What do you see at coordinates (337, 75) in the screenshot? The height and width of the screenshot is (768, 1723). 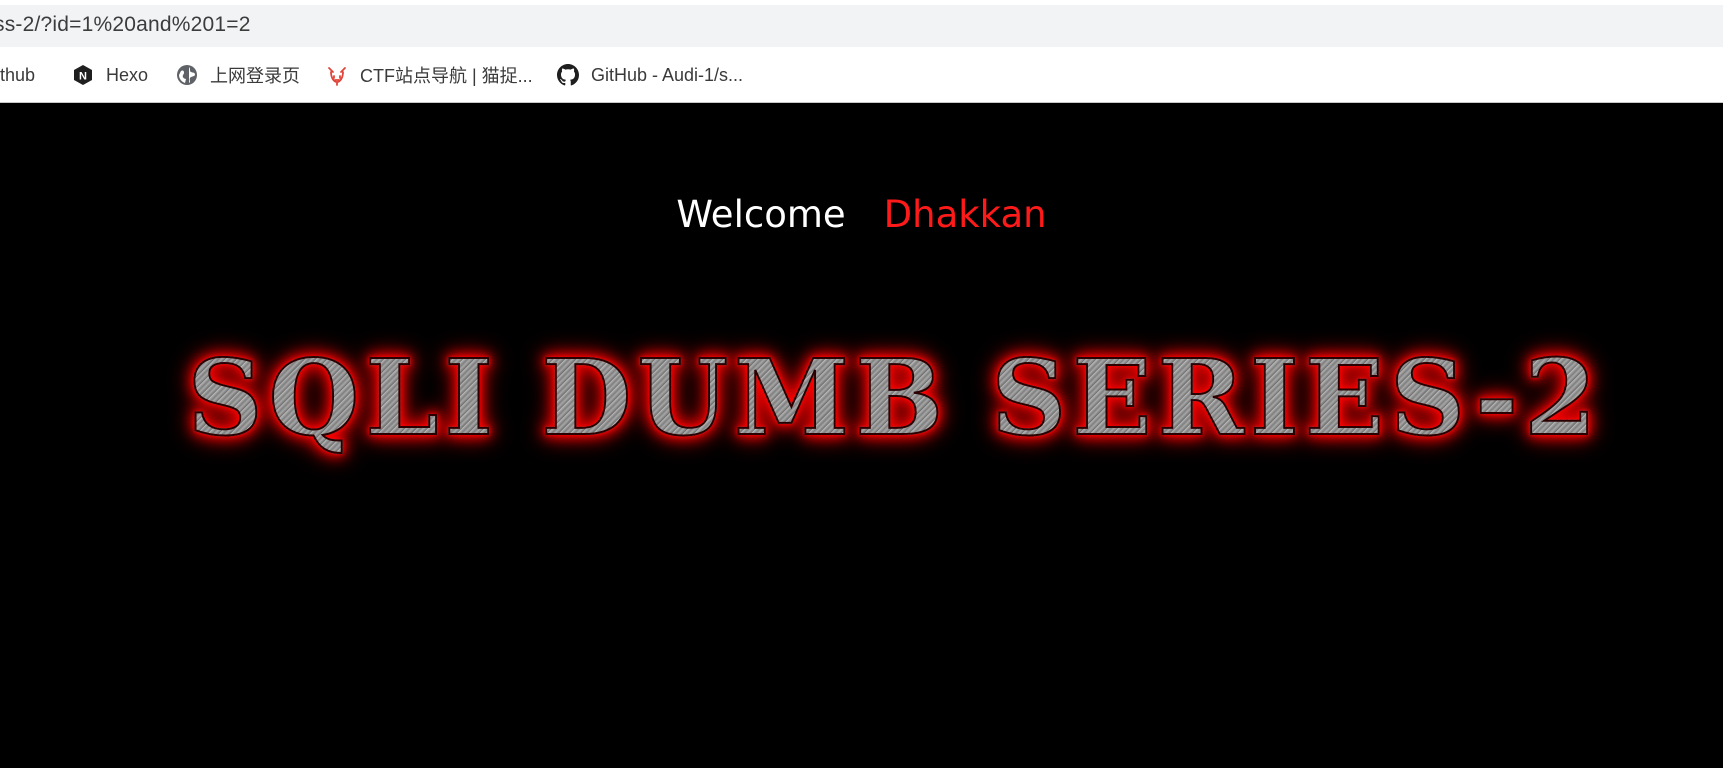 I see `cat-icon` at bounding box center [337, 75].